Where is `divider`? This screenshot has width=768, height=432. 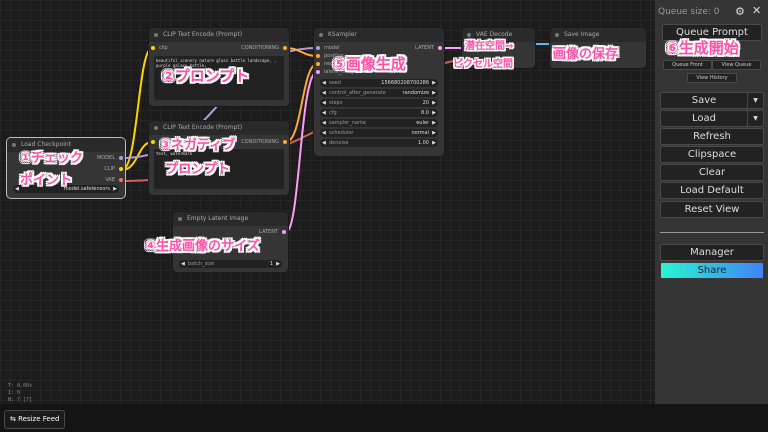 divider is located at coordinates (712, 232).